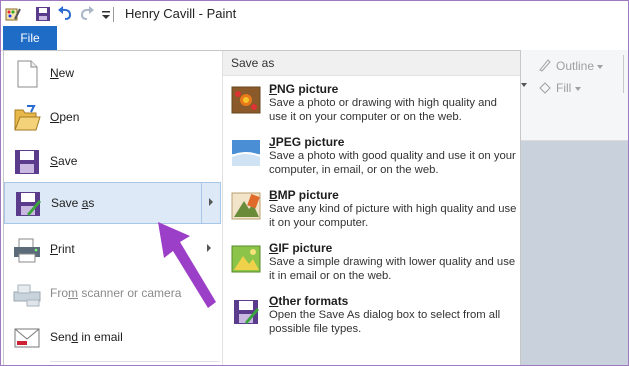 The width and height of the screenshot is (629, 366). What do you see at coordinates (307, 142) in the screenshot?
I see `option-title: JPEG picture` at bounding box center [307, 142].